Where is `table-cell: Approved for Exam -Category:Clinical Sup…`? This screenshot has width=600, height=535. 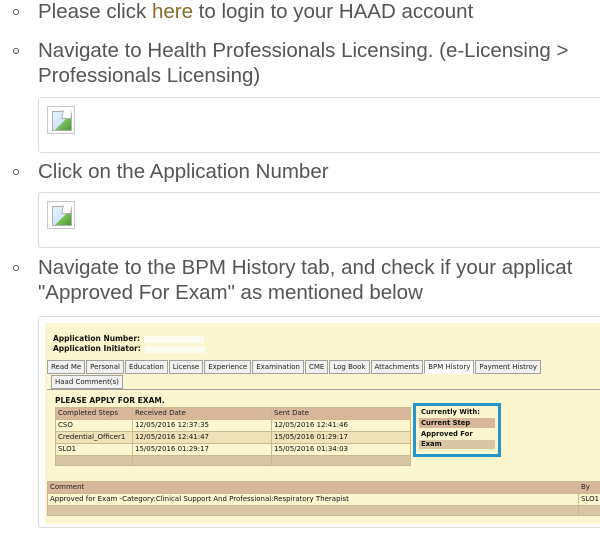
table-cell: Approved for Exam -Category:Clinical Sup… is located at coordinates (313, 499).